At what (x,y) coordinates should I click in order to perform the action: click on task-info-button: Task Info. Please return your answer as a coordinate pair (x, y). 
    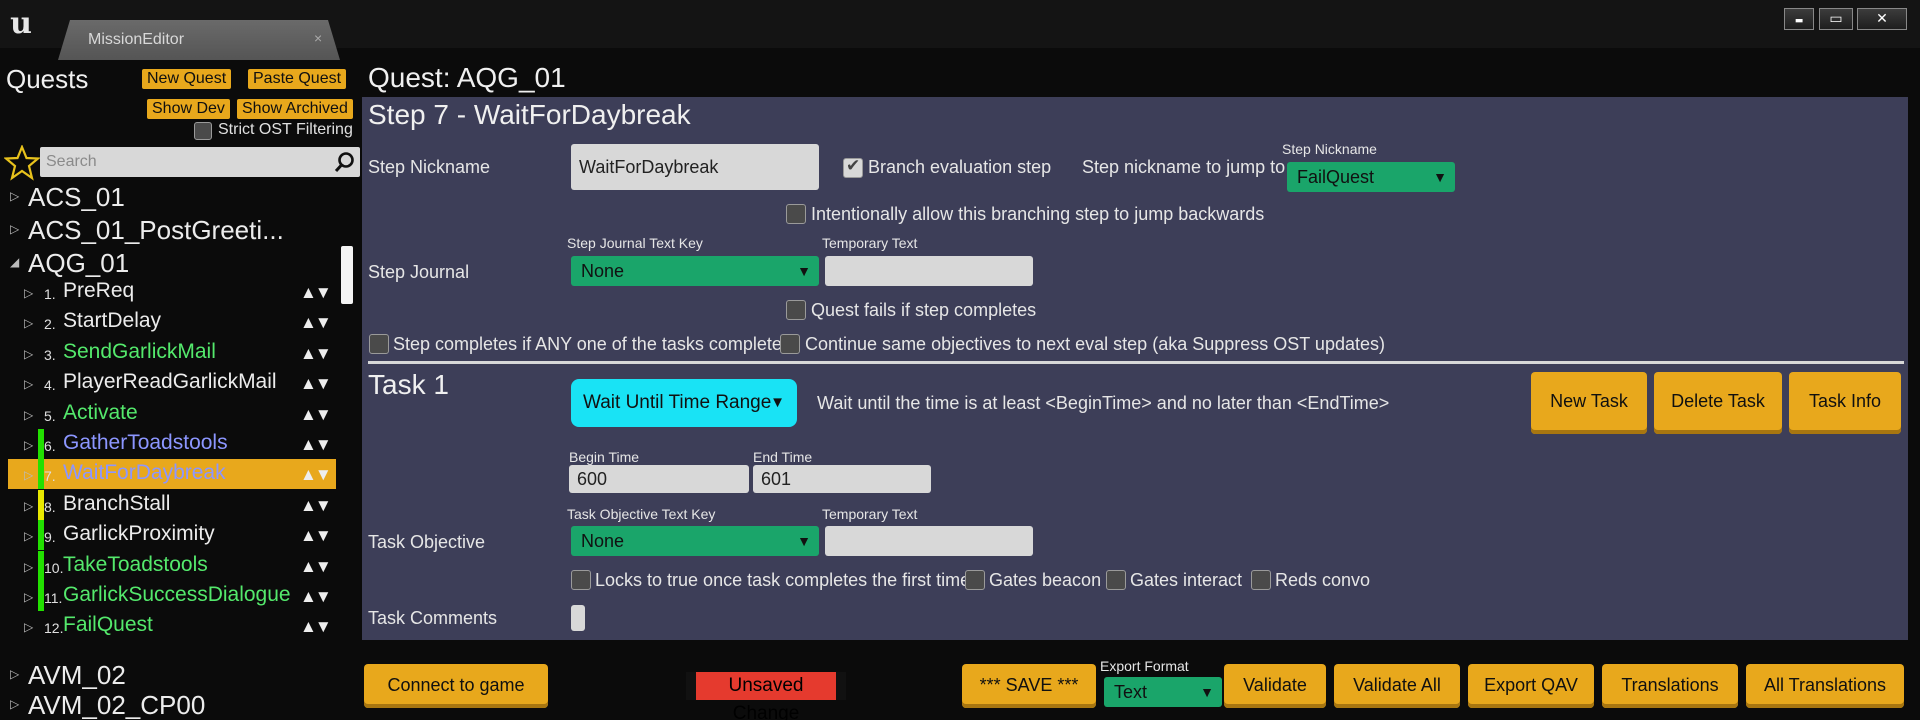
    Looking at the image, I should click on (1845, 403).